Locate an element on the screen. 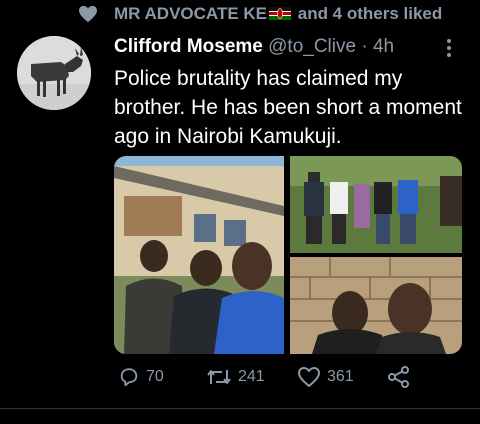 This screenshot has width=480, height=424. more-options-icon is located at coordinates (449, 48).